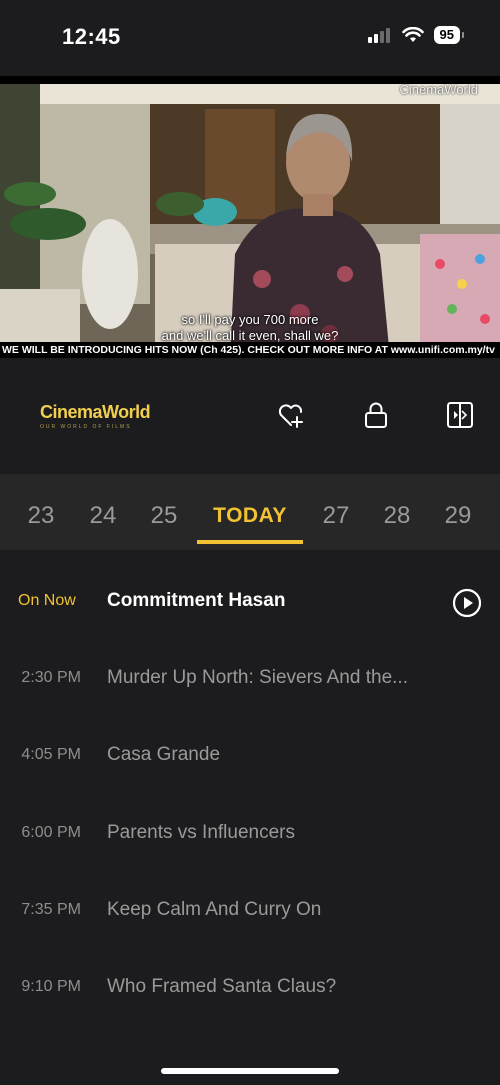 The image size is (500, 1085). Describe the element at coordinates (196, 600) in the screenshot. I see `program-title: Commitment Hasan` at that location.